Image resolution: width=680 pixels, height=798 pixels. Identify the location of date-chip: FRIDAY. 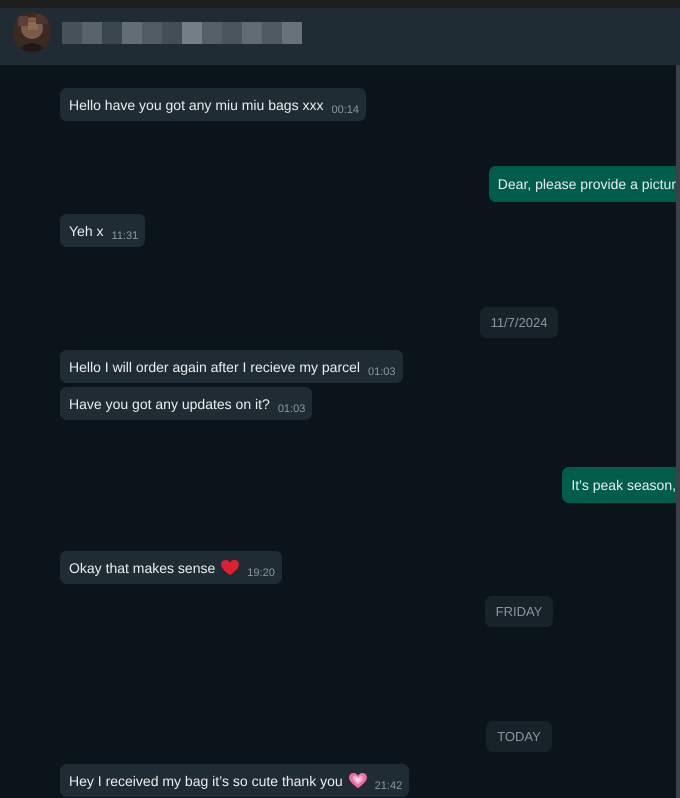
(519, 611).